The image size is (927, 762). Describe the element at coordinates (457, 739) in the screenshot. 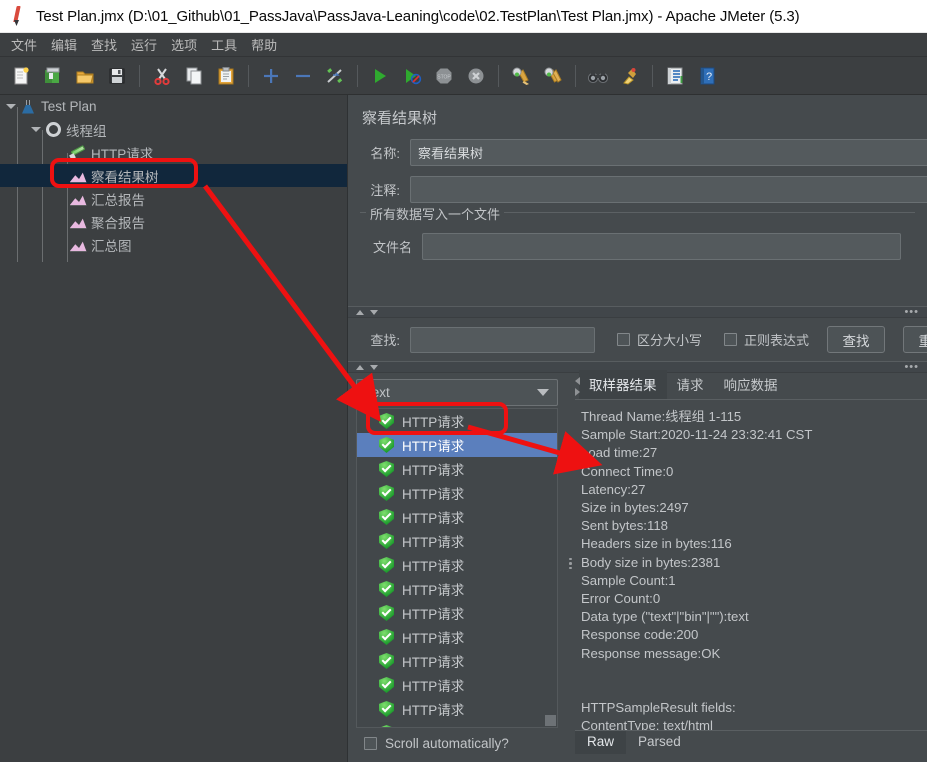

I see `scroll-automatically-option: Scroll automatically?` at that location.